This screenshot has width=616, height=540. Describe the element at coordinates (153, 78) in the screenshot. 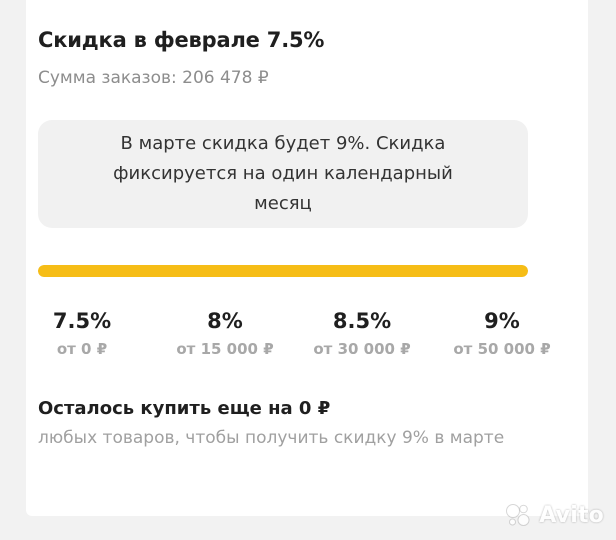

I see `orders-total: Сумма заказов: 206 478 ₽` at that location.